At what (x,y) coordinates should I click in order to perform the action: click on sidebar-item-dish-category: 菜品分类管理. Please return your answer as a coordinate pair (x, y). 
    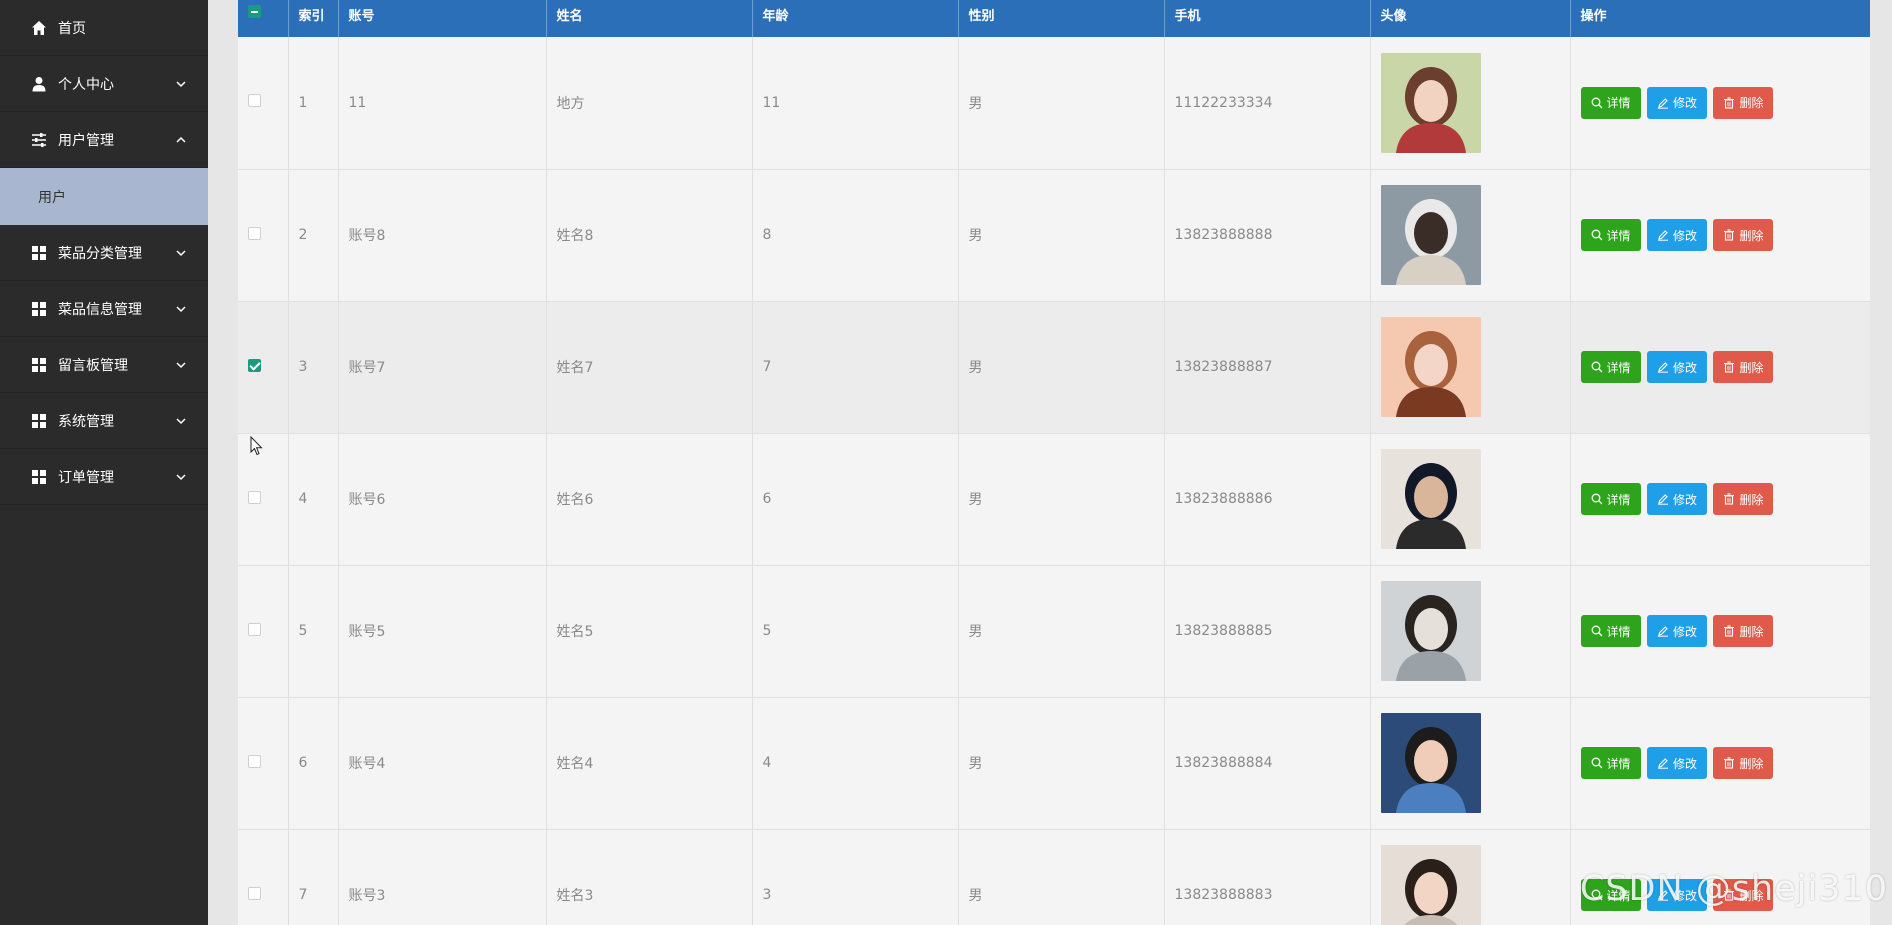
    Looking at the image, I should click on (104, 253).